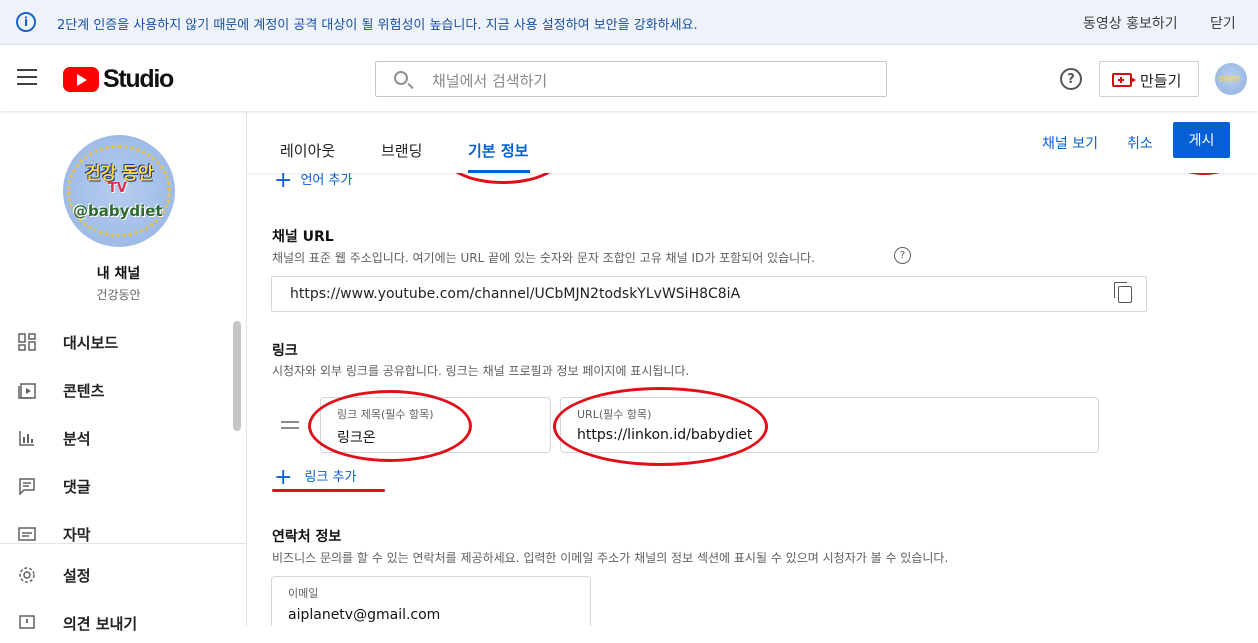 Image resolution: width=1258 pixels, height=643 pixels. What do you see at coordinates (27, 622) in the screenshot?
I see `feedback-icon` at bounding box center [27, 622].